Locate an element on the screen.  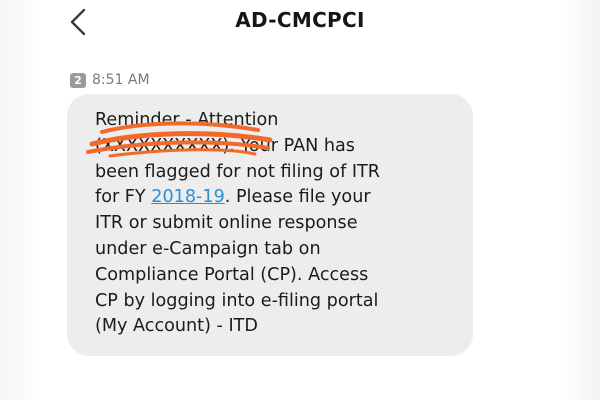
masked-pan-number: (XXXXXXXXXX) is located at coordinates (162, 145).